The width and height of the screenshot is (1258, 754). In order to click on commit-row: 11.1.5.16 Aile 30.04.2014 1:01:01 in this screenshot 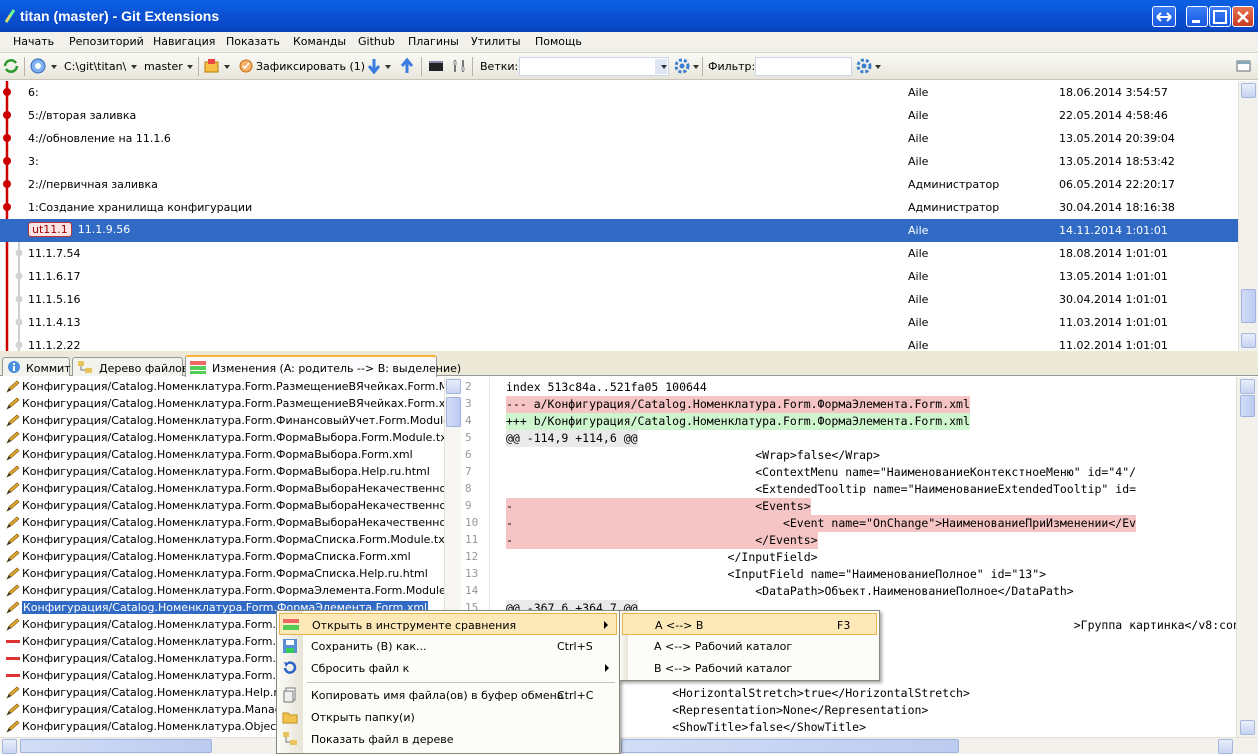, I will do `click(619, 299)`.